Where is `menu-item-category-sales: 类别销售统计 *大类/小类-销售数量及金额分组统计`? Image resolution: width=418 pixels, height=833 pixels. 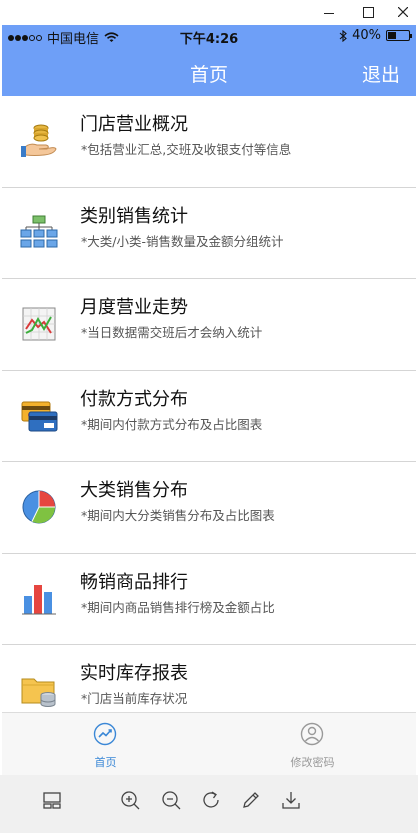 menu-item-category-sales: 类别销售统计 *大类/小类-销售数量及金额分组统计 is located at coordinates (209, 233).